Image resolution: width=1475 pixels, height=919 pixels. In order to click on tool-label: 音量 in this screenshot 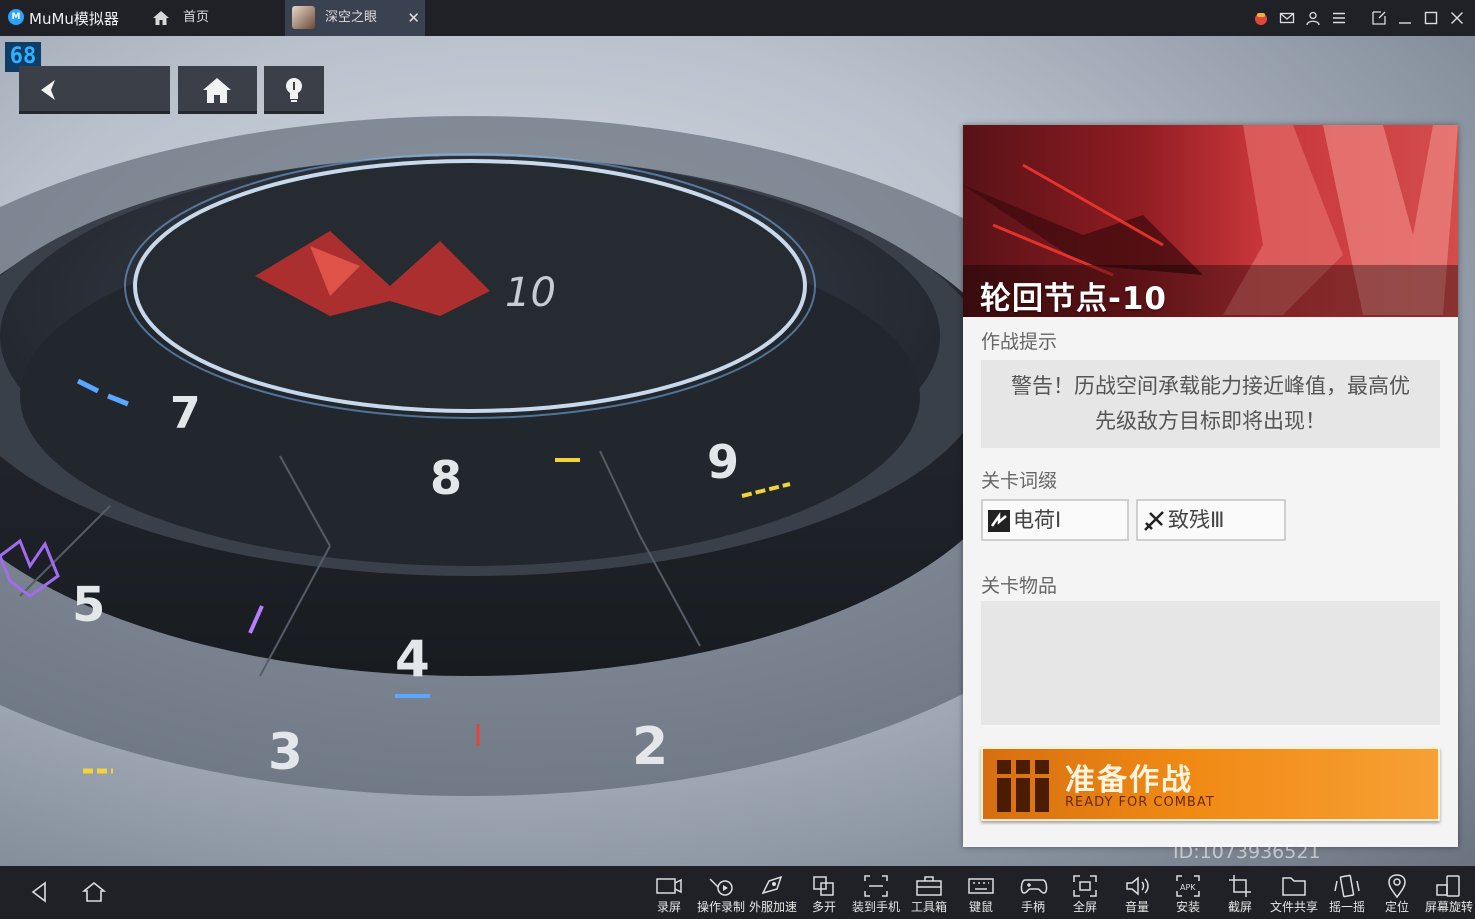, I will do `click(1136, 907)`.